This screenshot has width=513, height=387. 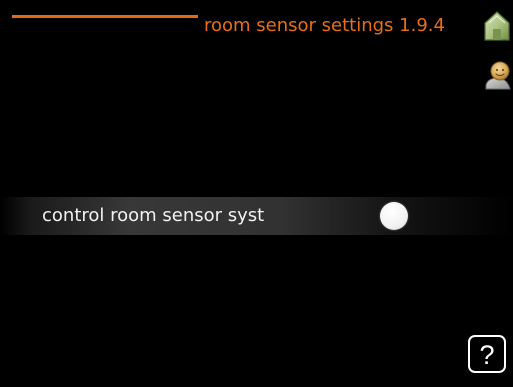 What do you see at coordinates (153, 215) in the screenshot?
I see `setting-label: control room sensor syst` at bounding box center [153, 215].